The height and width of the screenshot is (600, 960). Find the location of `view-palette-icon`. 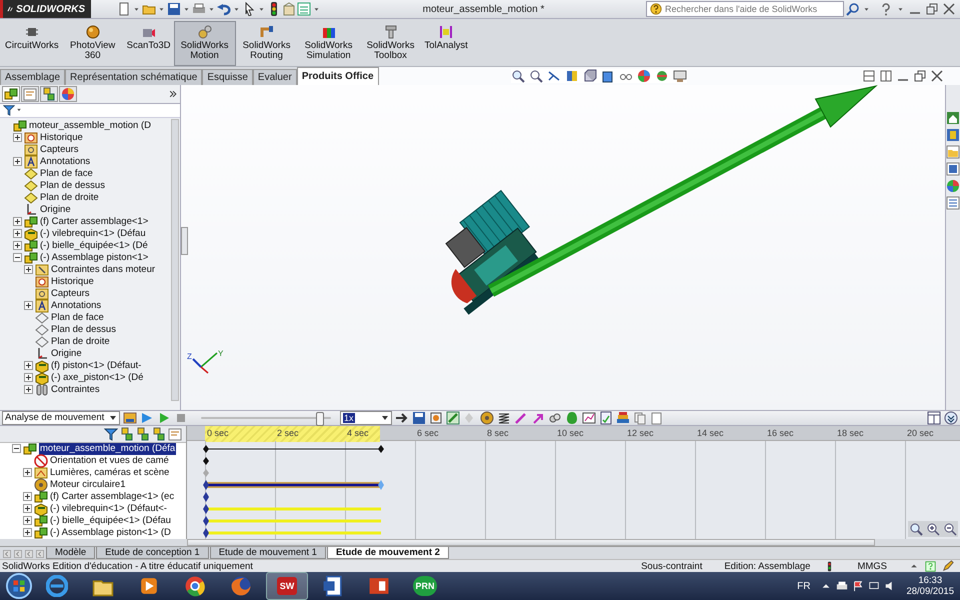

view-palette-icon is located at coordinates (953, 169).